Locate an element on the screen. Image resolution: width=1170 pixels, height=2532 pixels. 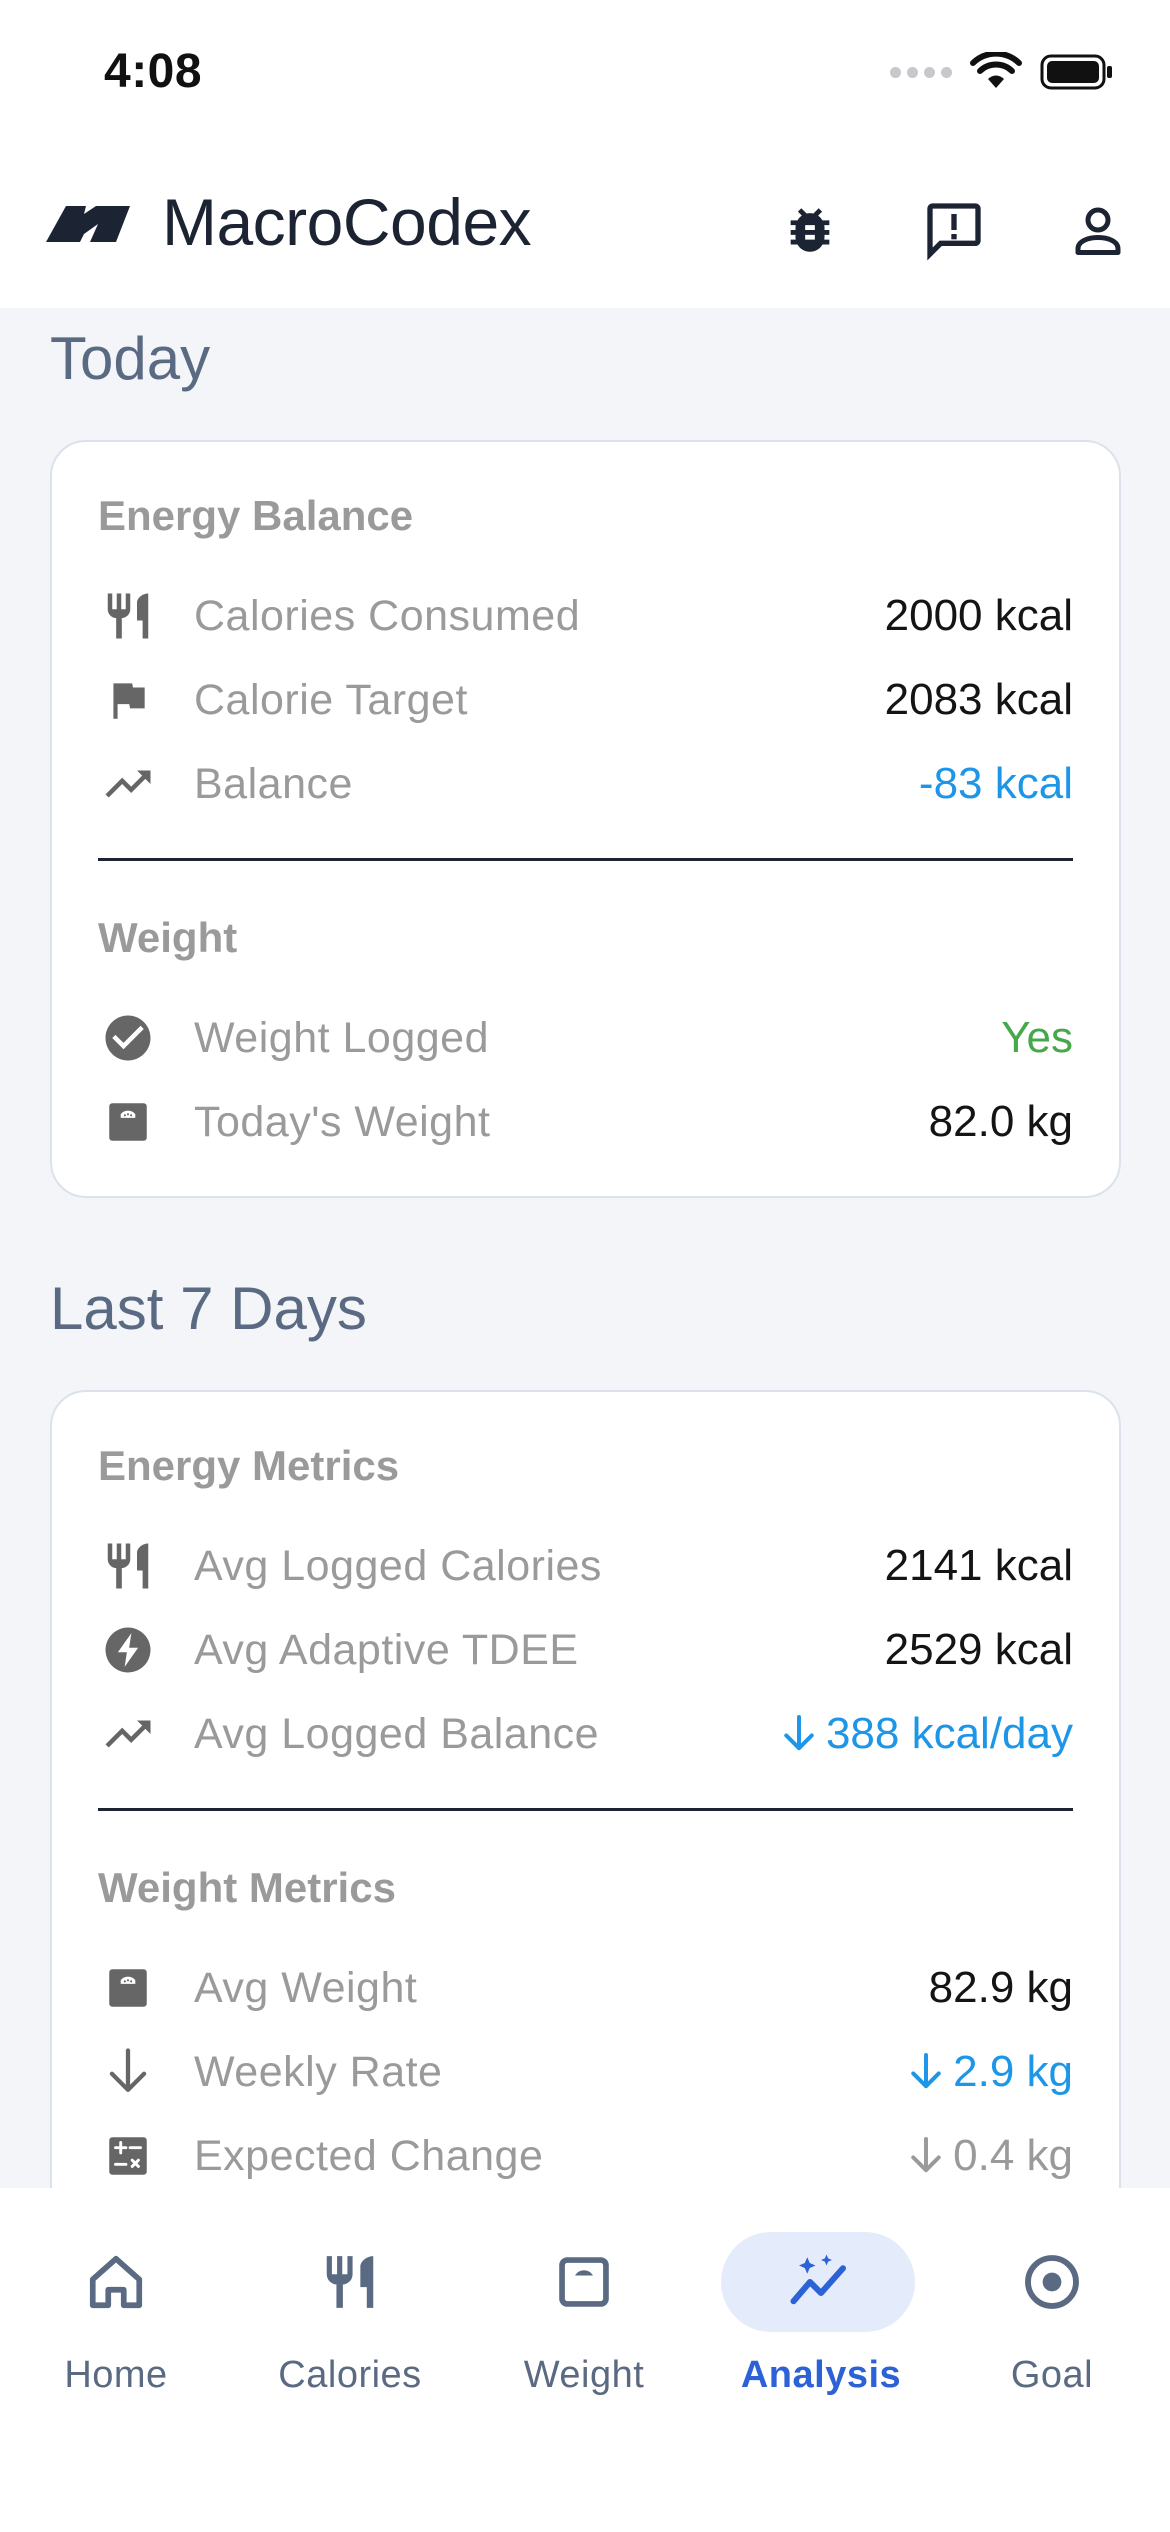
app-title: MacroCodex is located at coordinates (347, 222).